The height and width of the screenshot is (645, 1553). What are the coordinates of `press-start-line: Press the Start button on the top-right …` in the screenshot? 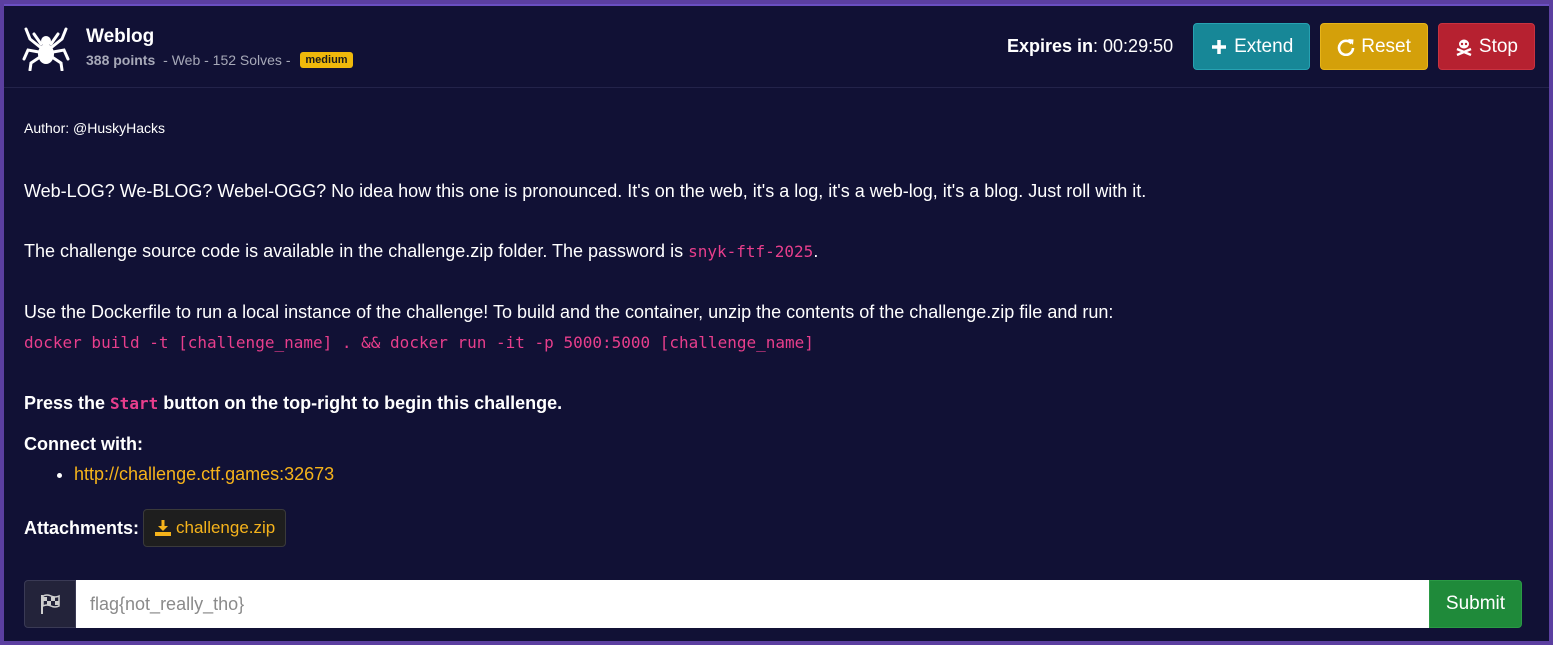 It's located at (776, 403).